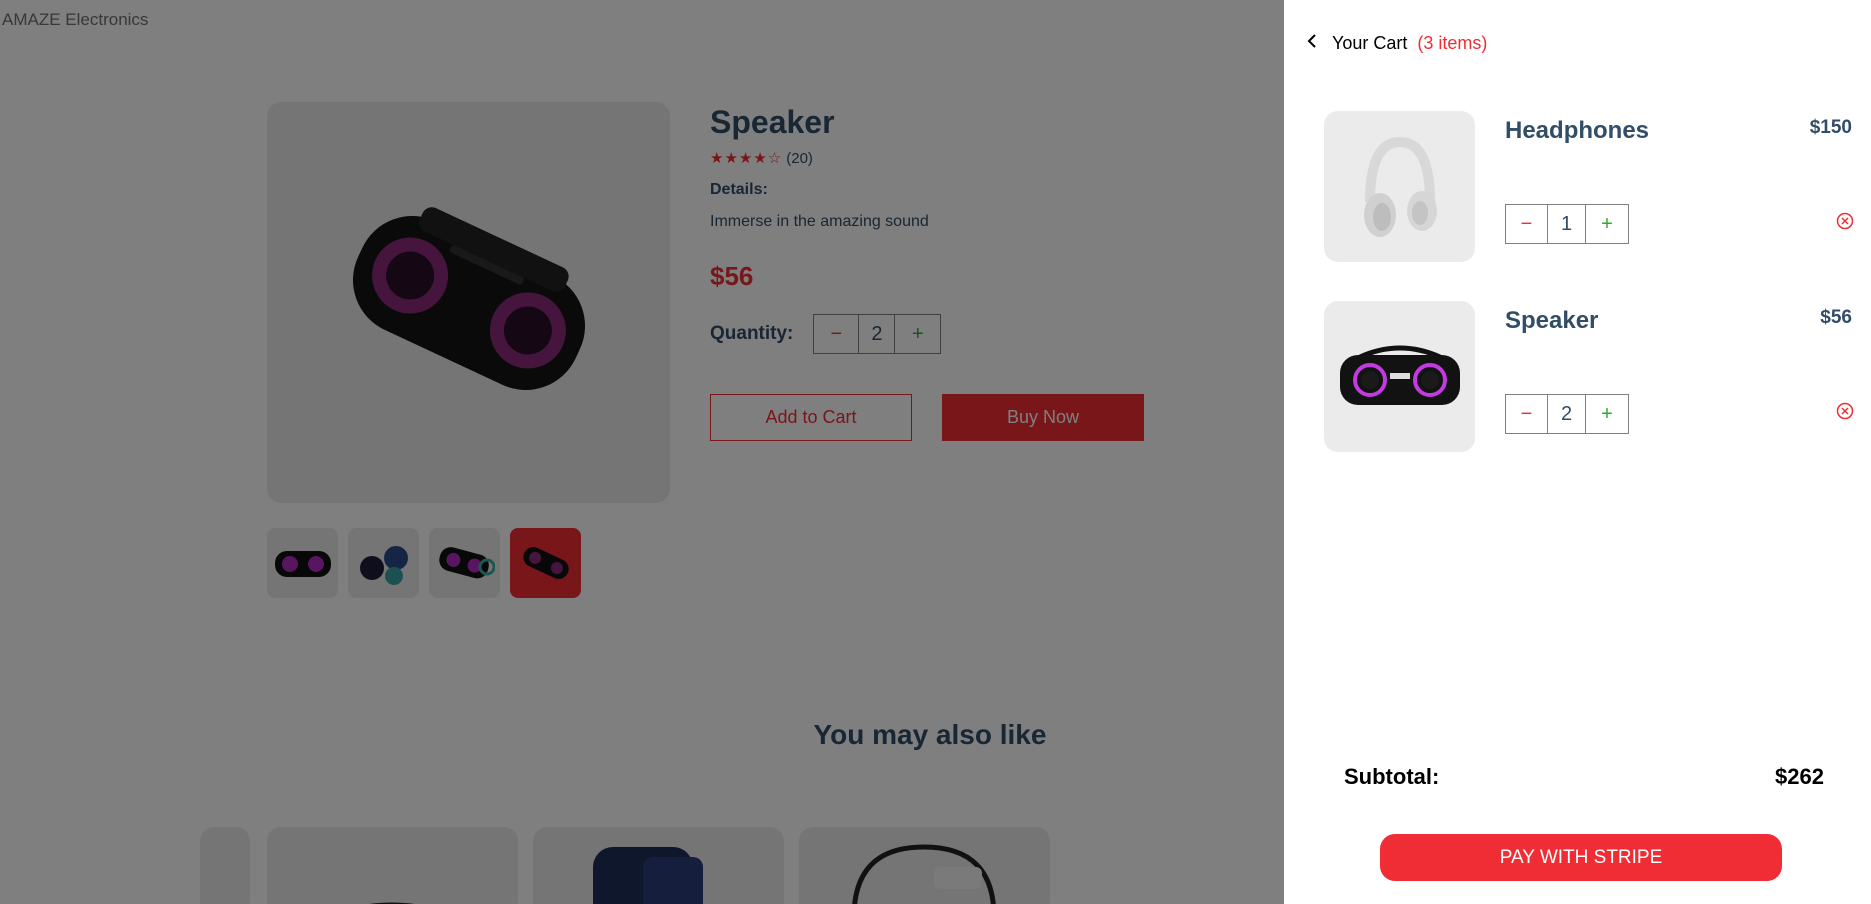 The height and width of the screenshot is (904, 1871). Describe the element at coordinates (1452, 43) in the screenshot. I see `cart-item-count: (3 items)` at that location.